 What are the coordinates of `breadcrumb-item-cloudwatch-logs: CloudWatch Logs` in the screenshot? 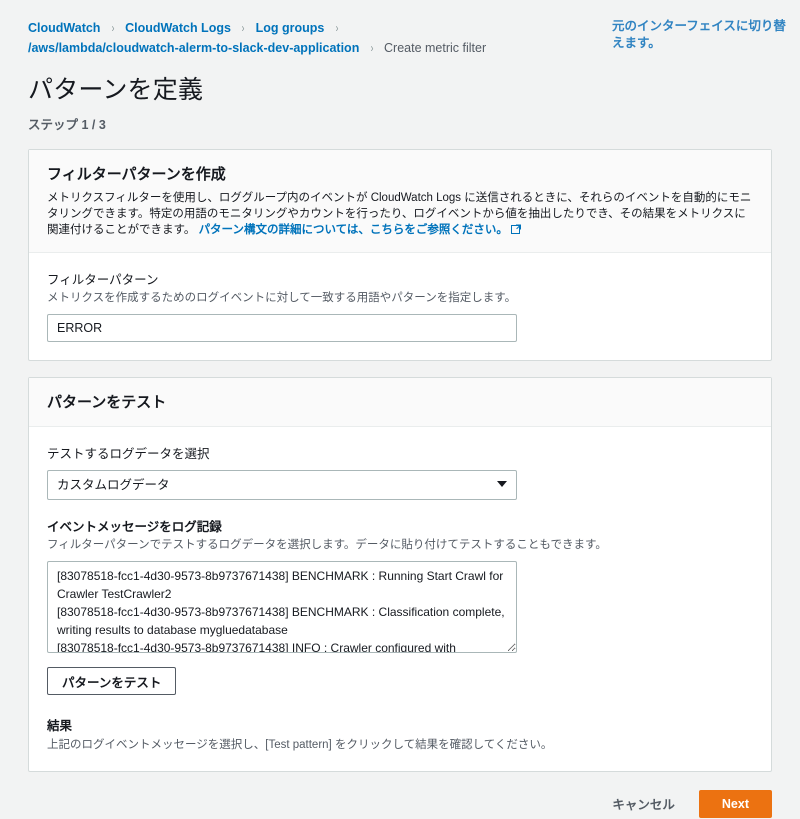 It's located at (178, 28).